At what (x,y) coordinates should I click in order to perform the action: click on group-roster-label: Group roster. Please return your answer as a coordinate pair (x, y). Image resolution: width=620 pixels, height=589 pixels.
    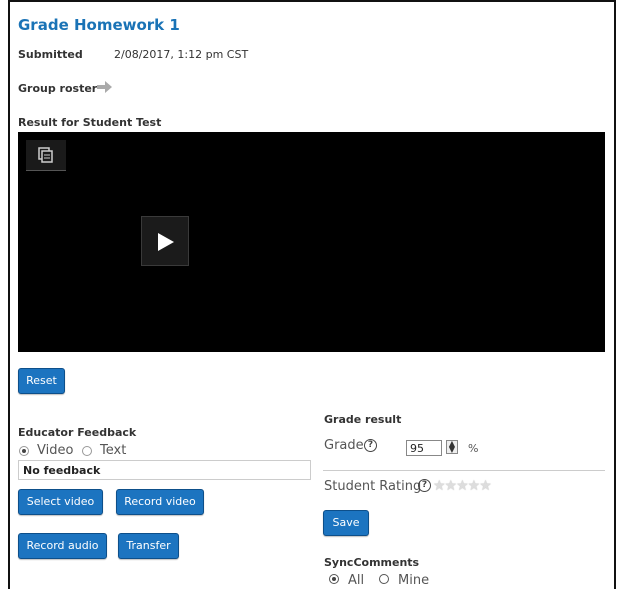
    Looking at the image, I should click on (57, 88).